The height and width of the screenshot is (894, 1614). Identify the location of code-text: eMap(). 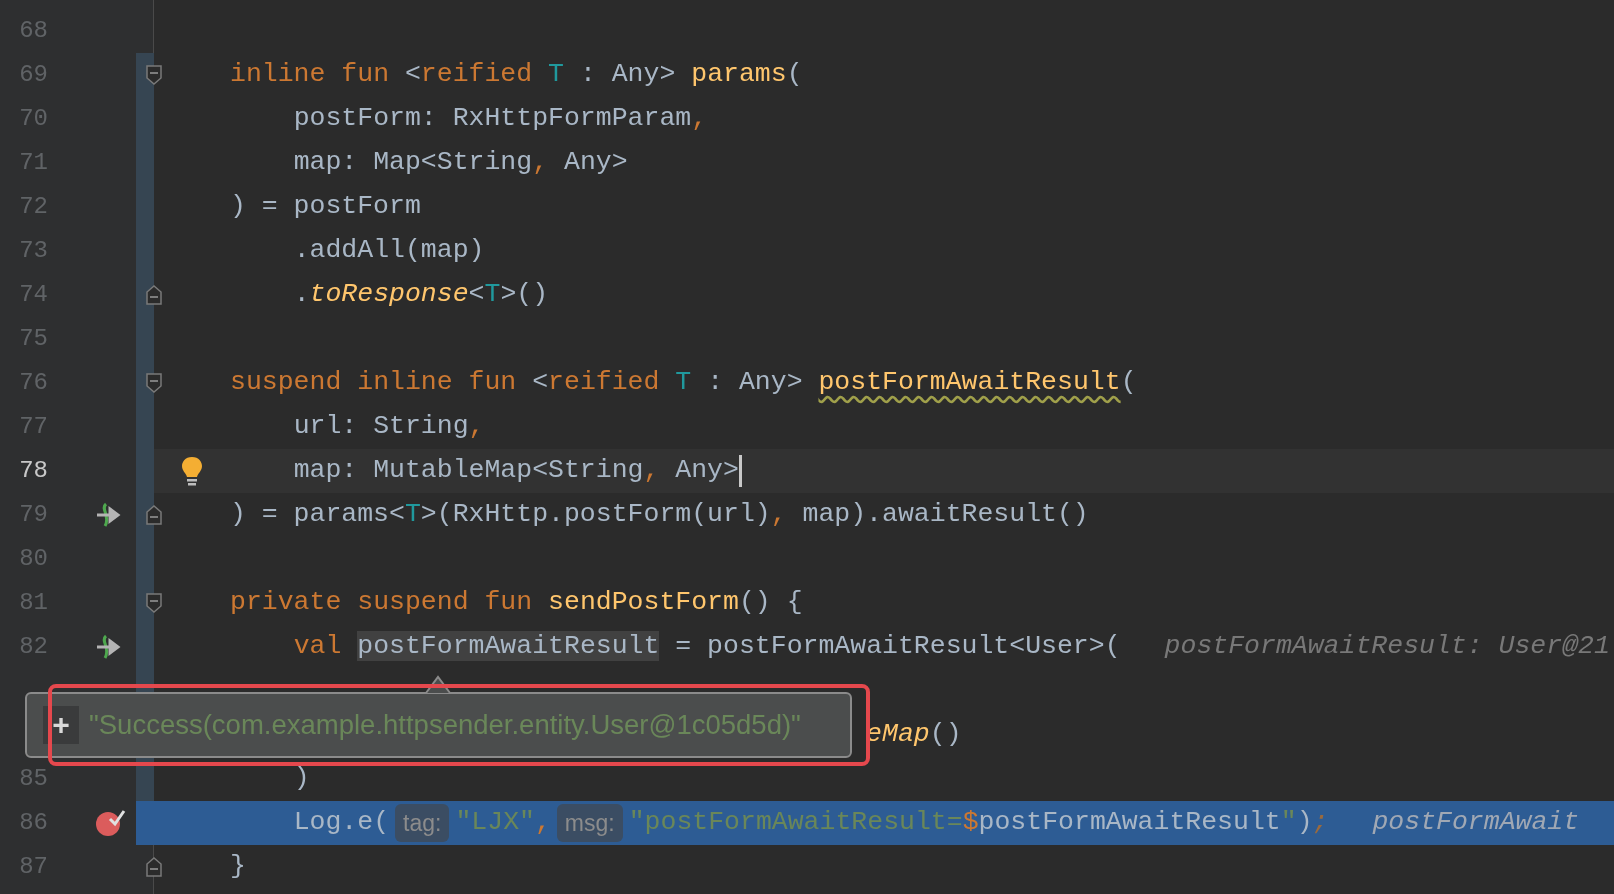
(914, 735).